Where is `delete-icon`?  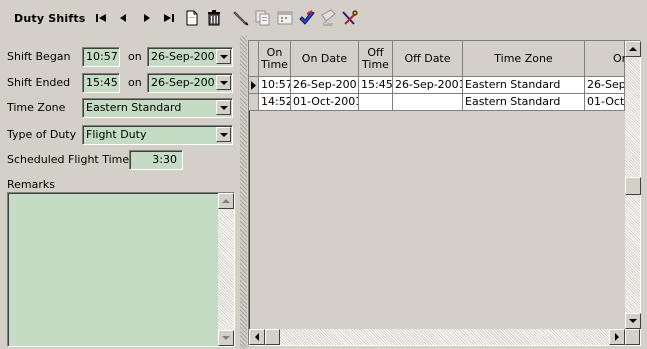
delete-icon is located at coordinates (214, 18).